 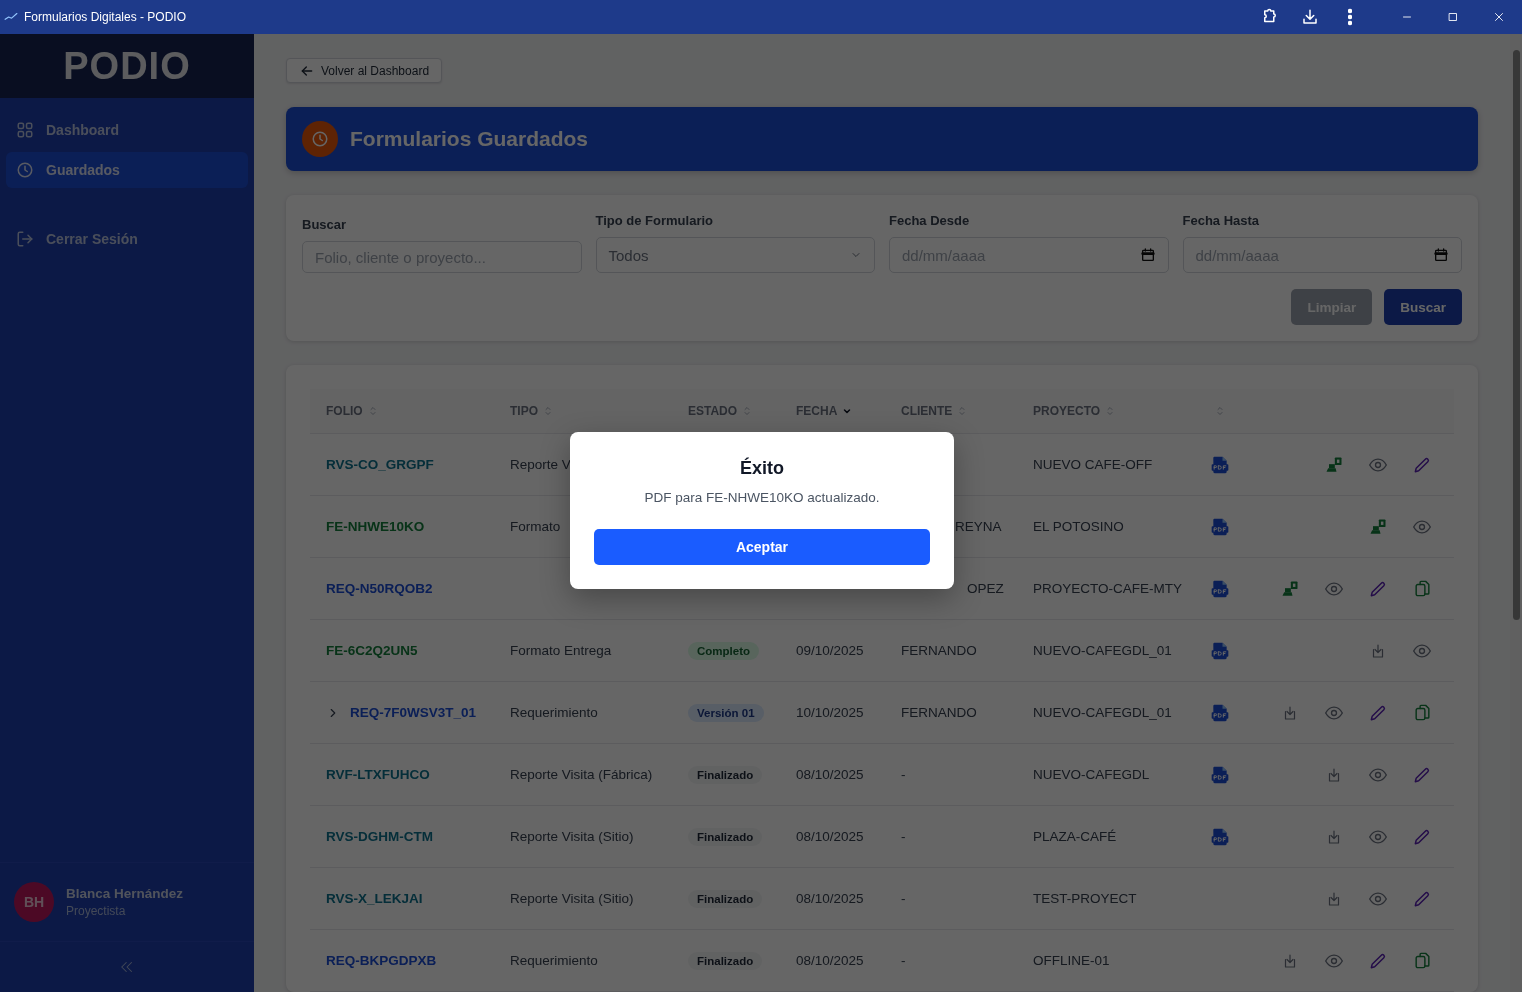 I want to click on status-badge: Versión 01, so click(x=726, y=712).